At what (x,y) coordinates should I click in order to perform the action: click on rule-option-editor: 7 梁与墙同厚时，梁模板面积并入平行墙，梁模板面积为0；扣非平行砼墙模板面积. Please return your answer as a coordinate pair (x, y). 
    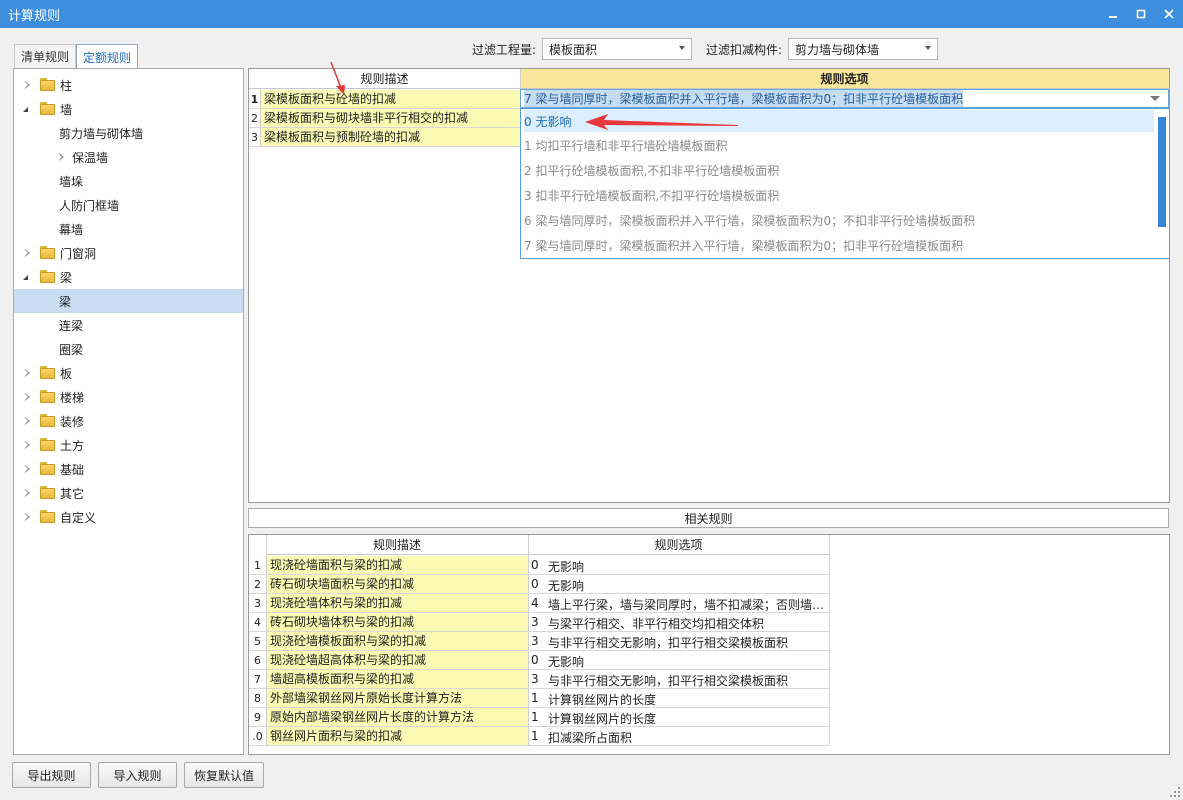
    Looking at the image, I should click on (844, 98).